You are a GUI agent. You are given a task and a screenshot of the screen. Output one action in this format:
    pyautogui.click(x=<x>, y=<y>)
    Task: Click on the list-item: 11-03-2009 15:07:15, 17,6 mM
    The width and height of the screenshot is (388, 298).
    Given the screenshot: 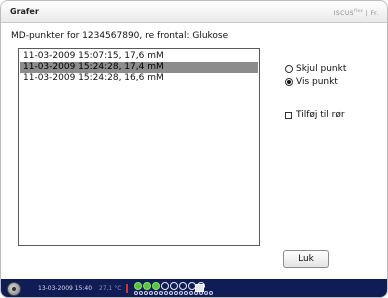 What is the action you would take?
    pyautogui.click(x=139, y=56)
    